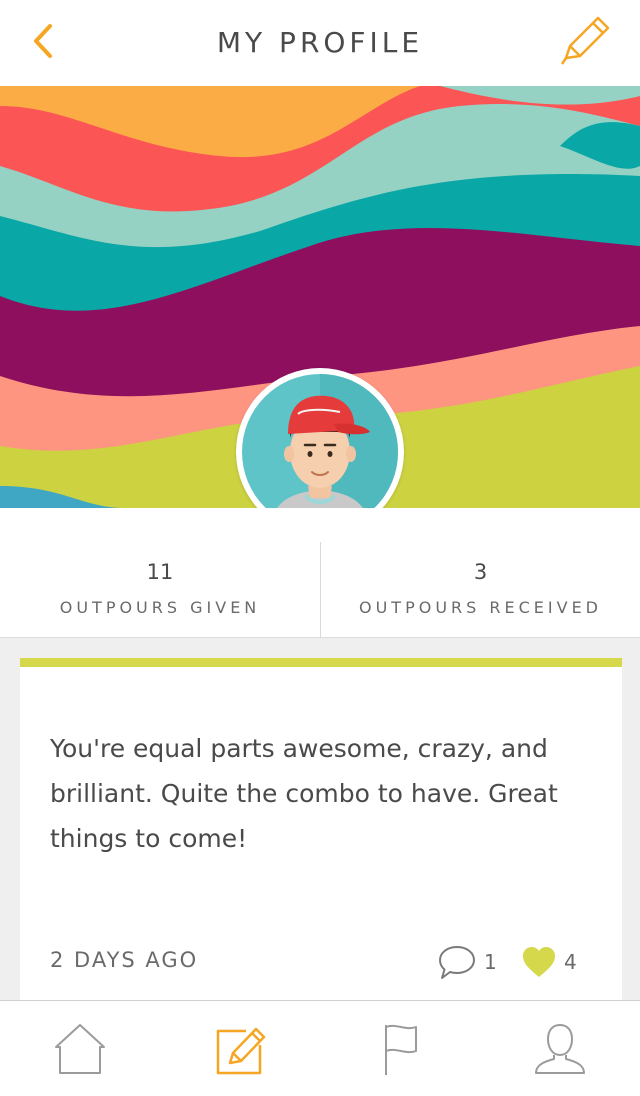 The height and width of the screenshot is (1096, 640). I want to click on header: MY PROFILE, so click(320, 43).